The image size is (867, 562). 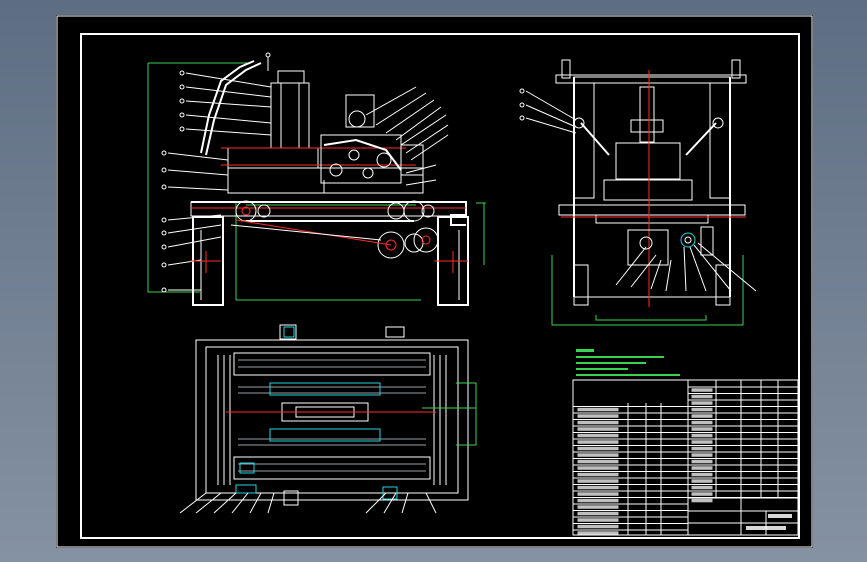 I want to click on top-view, so click(x=328, y=419).